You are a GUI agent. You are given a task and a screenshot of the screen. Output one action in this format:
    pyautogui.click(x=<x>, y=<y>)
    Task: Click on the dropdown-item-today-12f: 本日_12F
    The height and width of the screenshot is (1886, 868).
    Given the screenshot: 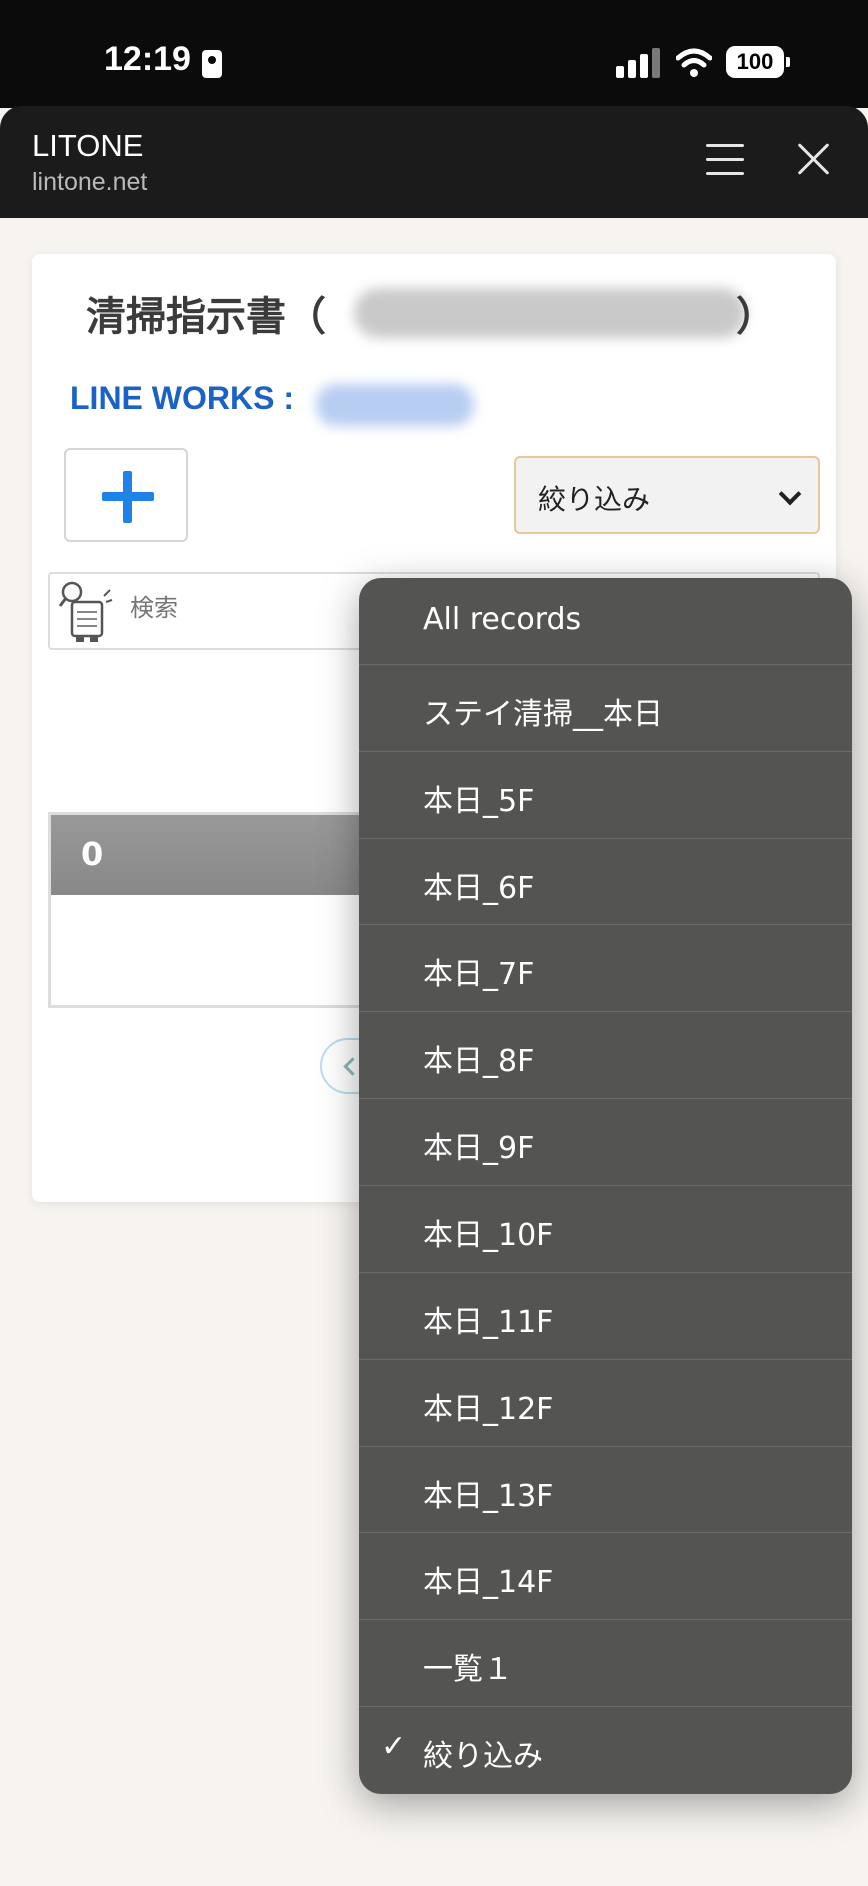 What is the action you would take?
    pyautogui.click(x=605, y=1403)
    